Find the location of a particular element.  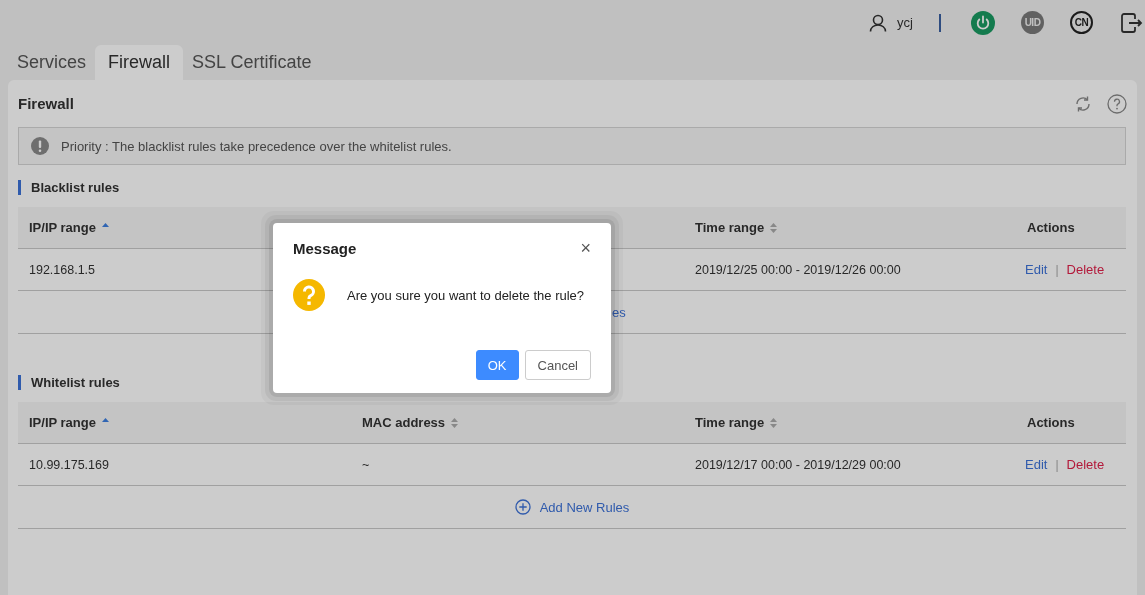

add-rules-link: Add New Rules is located at coordinates (572, 507).